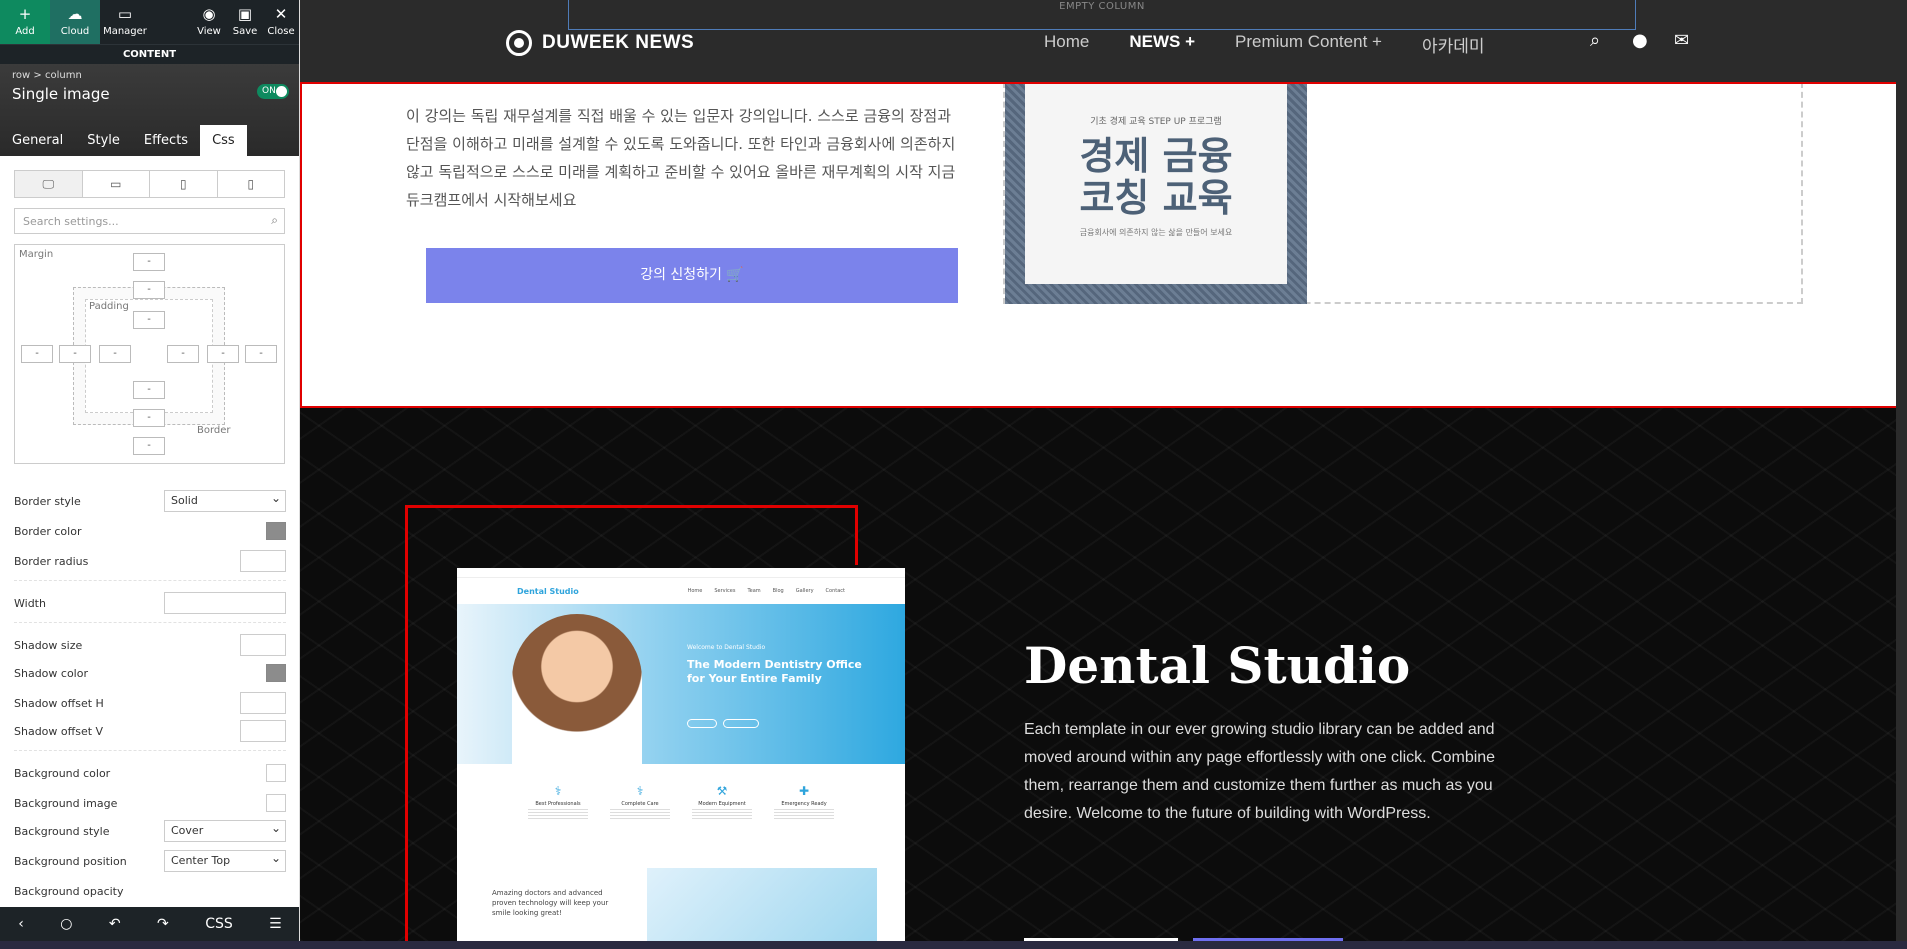  What do you see at coordinates (263, 645) in the screenshot?
I see `shadow-size-input` at bounding box center [263, 645].